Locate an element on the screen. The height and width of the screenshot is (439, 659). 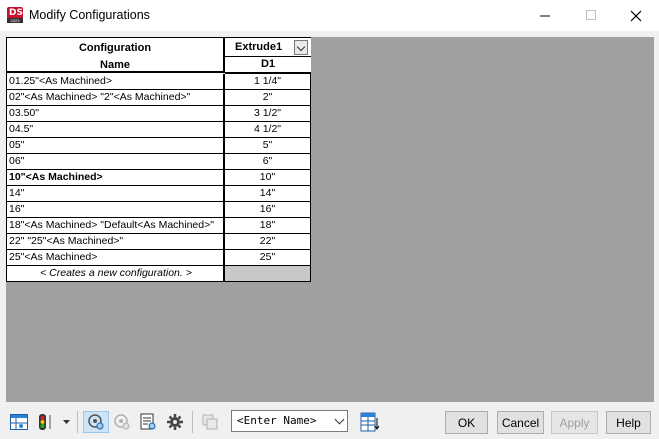
feature-dropdown-button is located at coordinates (301, 47).